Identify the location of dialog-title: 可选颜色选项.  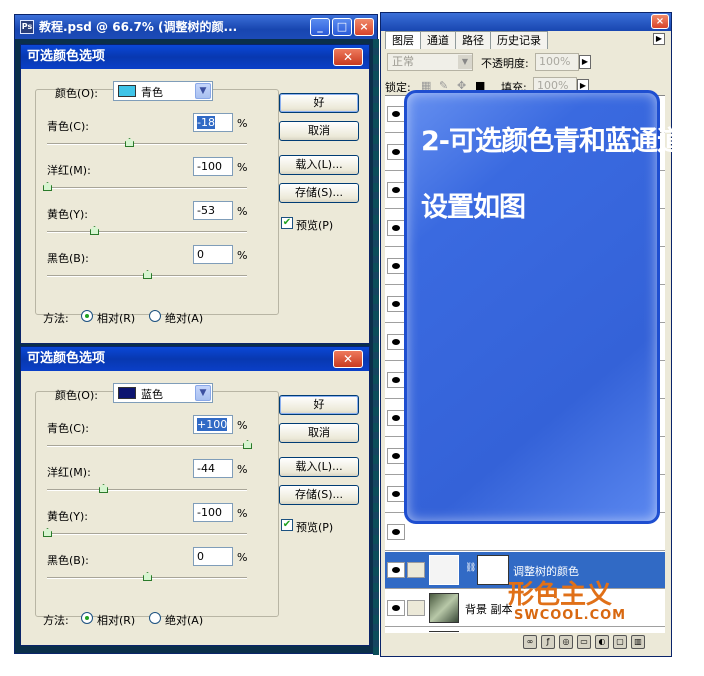
(195, 359).